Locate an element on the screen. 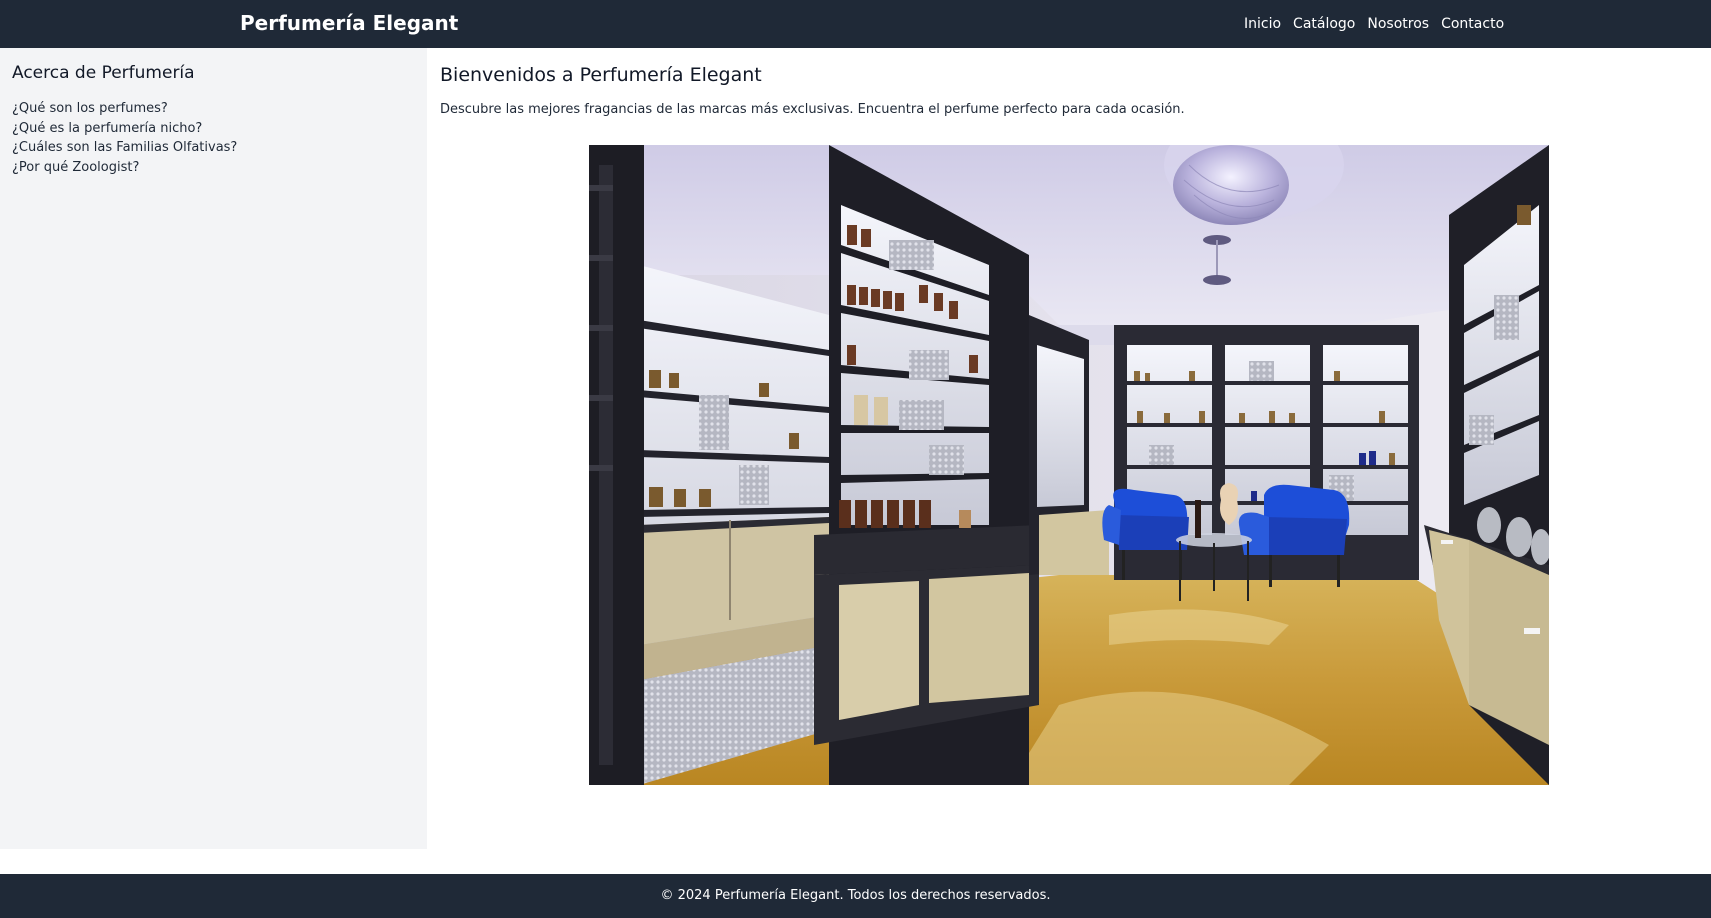 Image resolution: width=1711 pixels, height=918 pixels. sidebar-item: ¿Por qué Zoologist? is located at coordinates (124, 168).